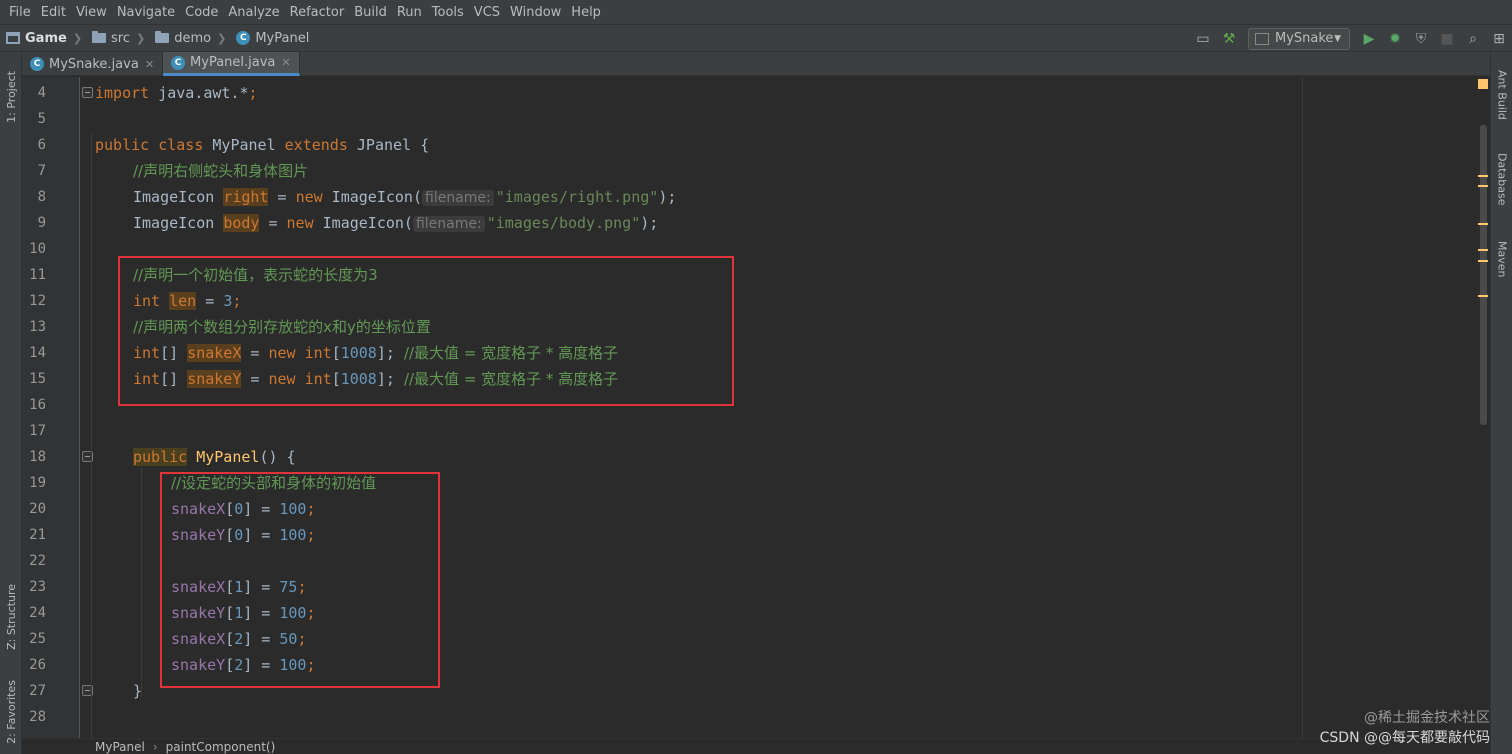 This screenshot has height=754, width=1512. I want to click on watermark-line-2: CSDN @@每天都要敲代码, so click(1404, 738).